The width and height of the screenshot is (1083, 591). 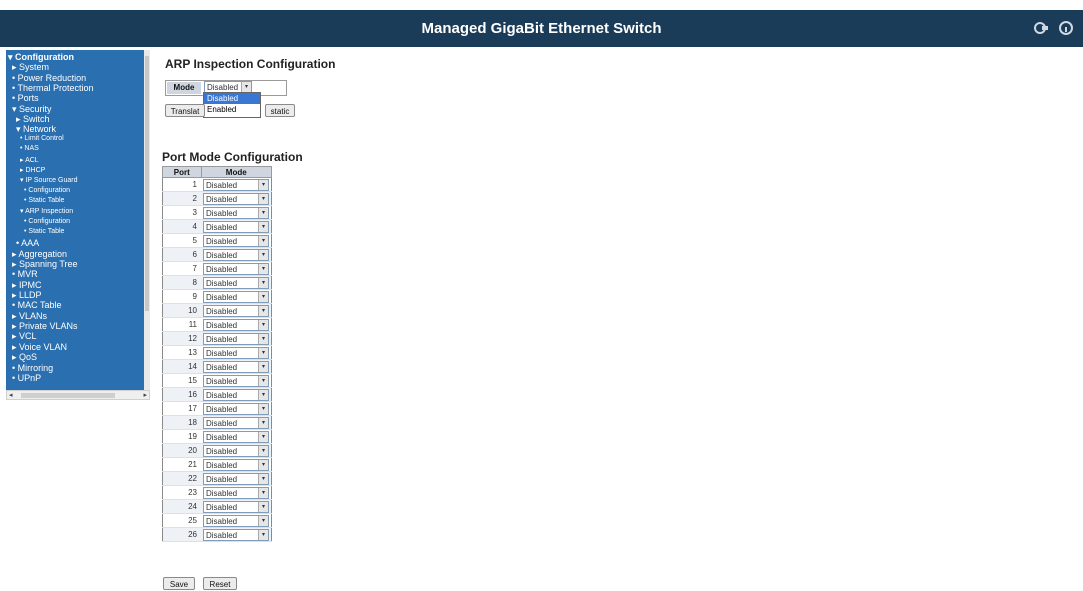 What do you see at coordinates (36, 129) in the screenshot?
I see `sidebar-item: ▾ Network` at bounding box center [36, 129].